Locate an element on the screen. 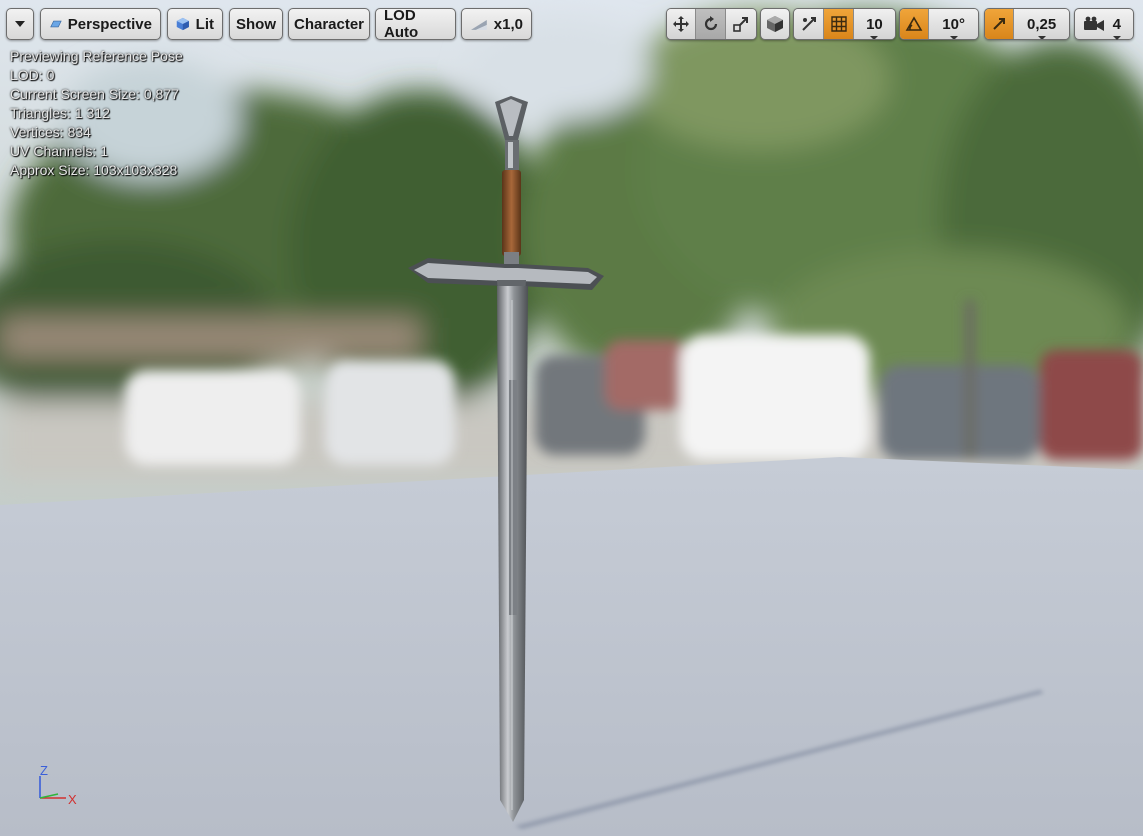 The height and width of the screenshot is (836, 1143). local-space-icon is located at coordinates (775, 24).